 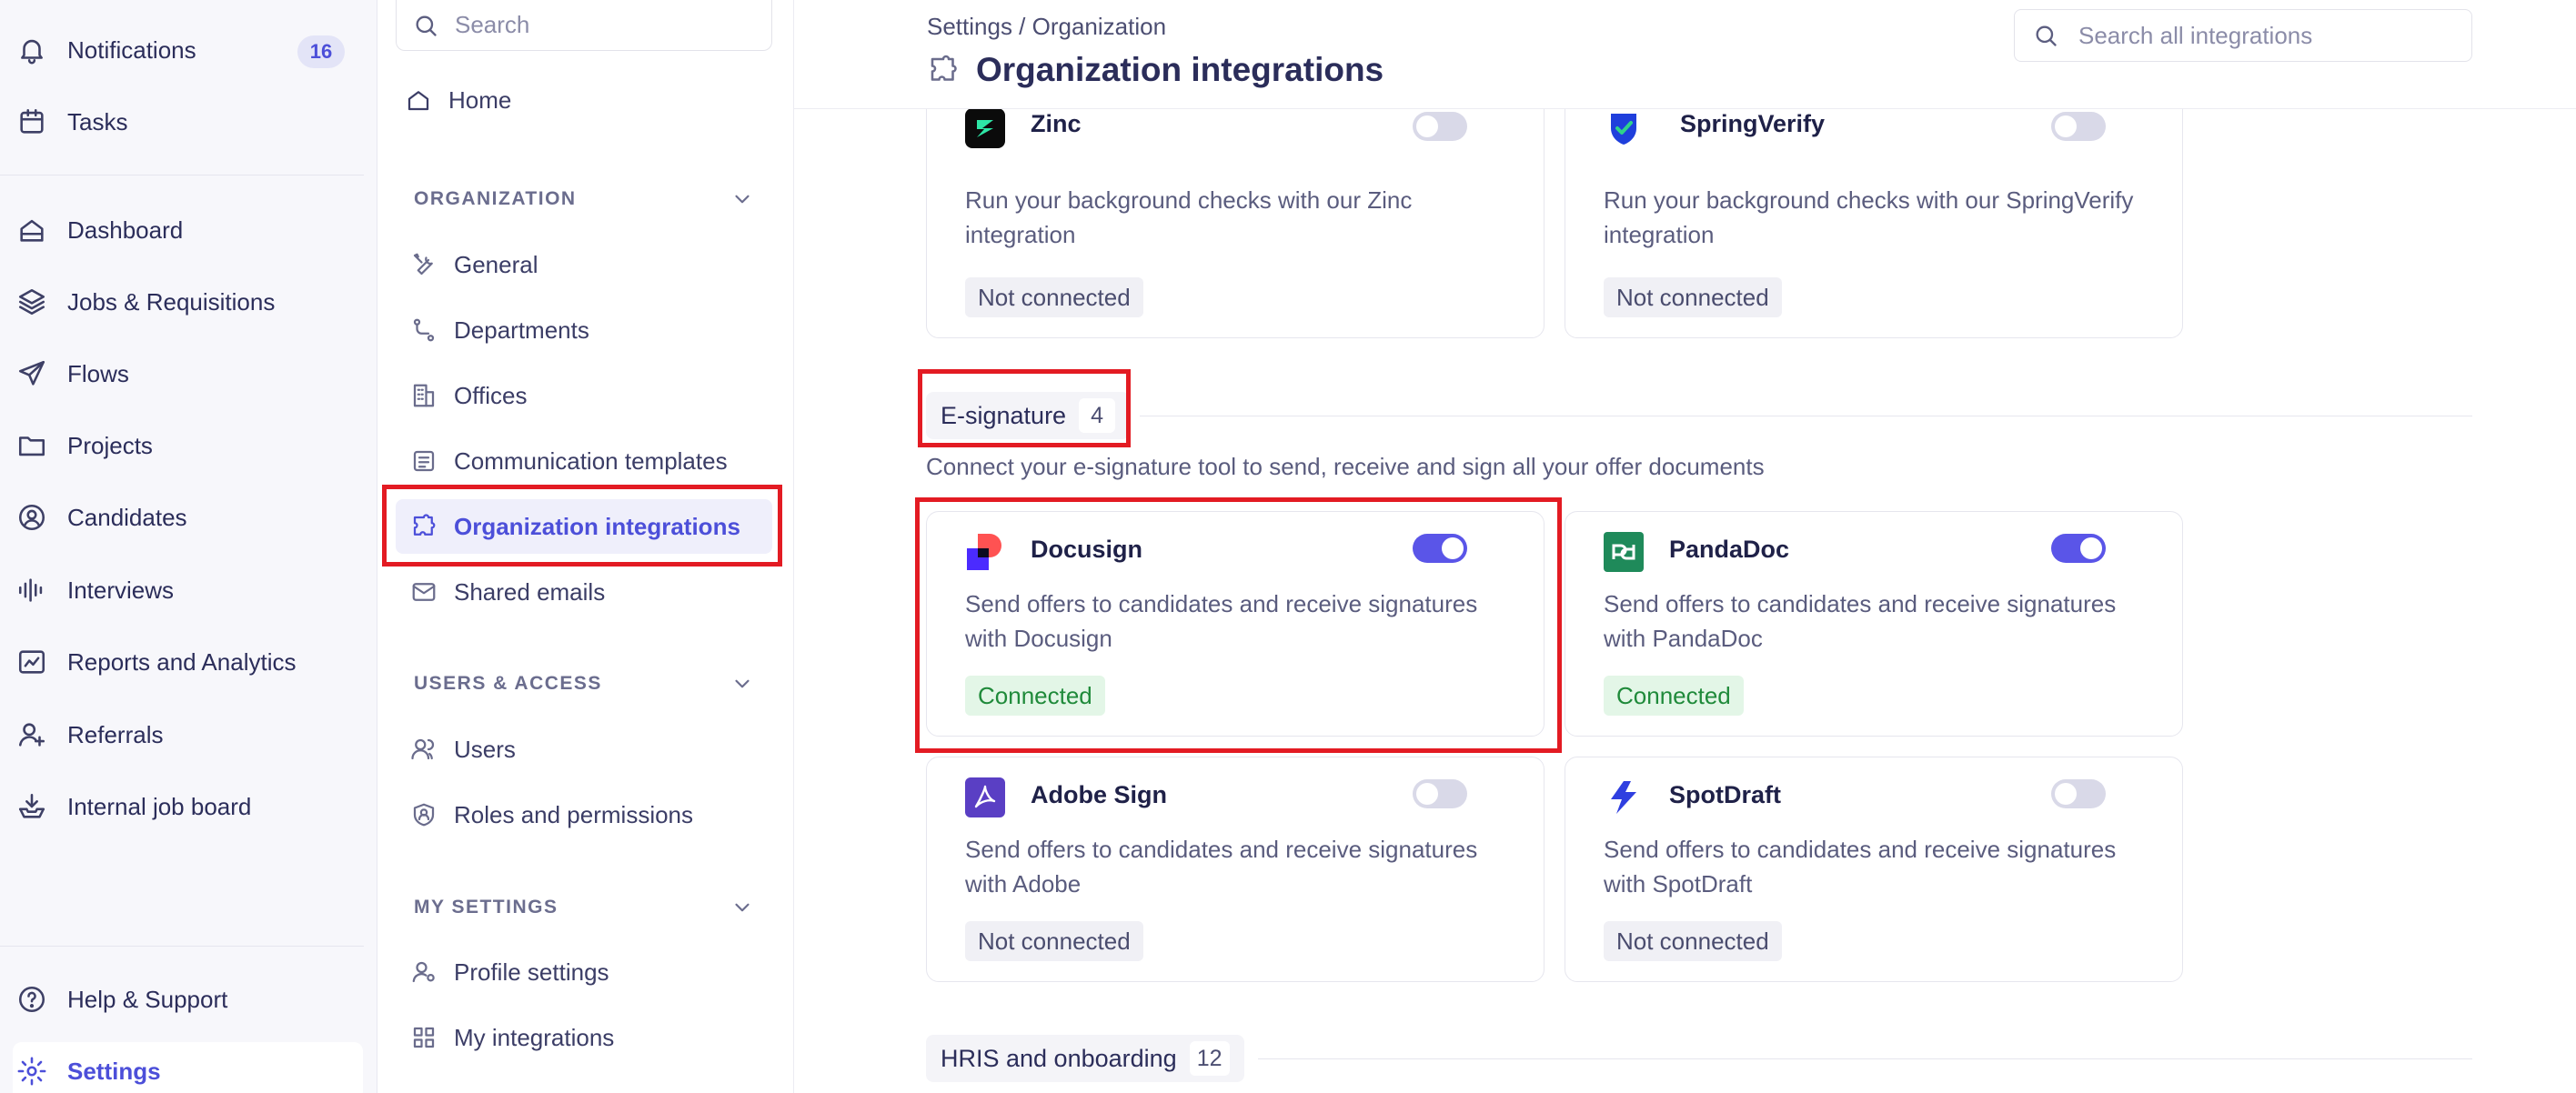 I want to click on section-esignature-header: E-signature 4, so click(x=1028, y=415).